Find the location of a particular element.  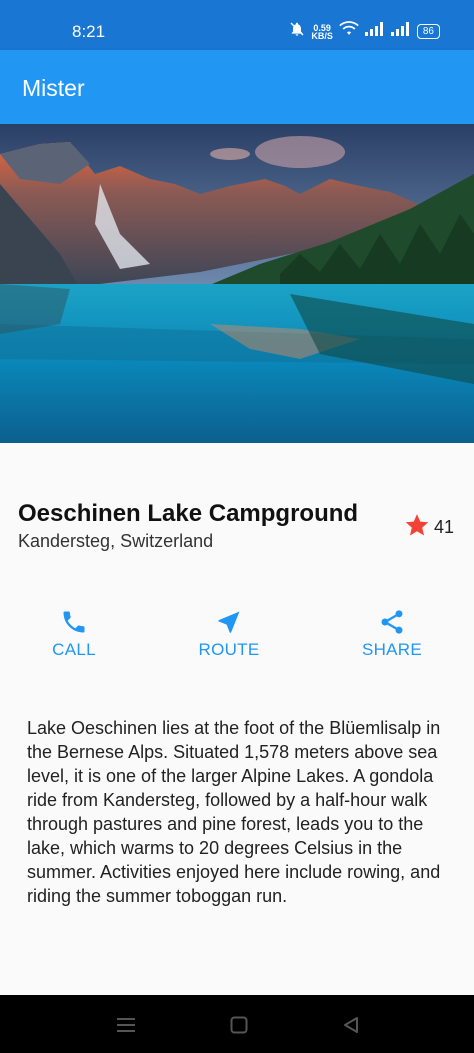

navigation-arrow-icon is located at coordinates (229, 622).